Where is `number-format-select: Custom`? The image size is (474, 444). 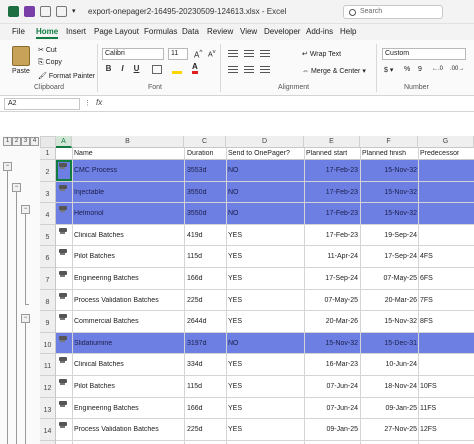 number-format-select: Custom is located at coordinates (424, 54).